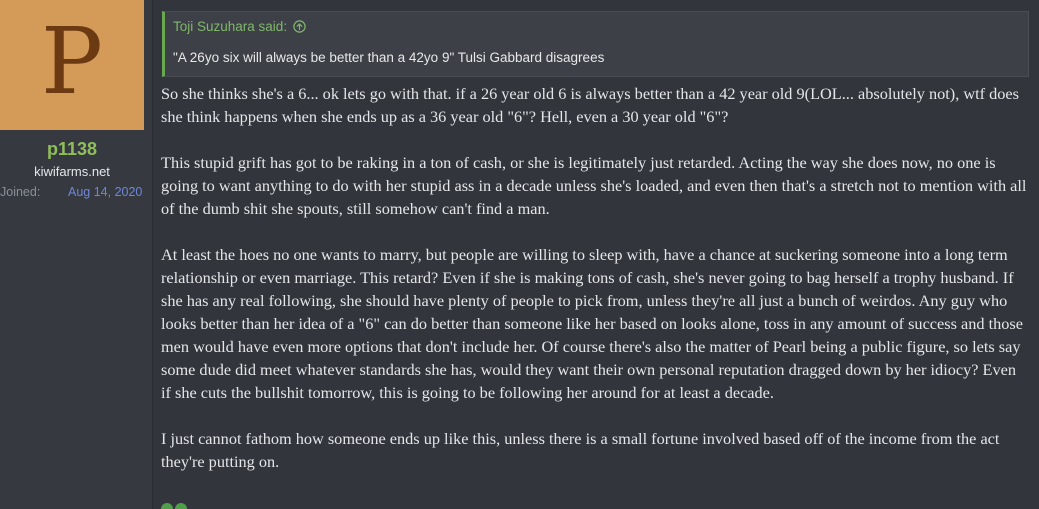 The height and width of the screenshot is (509, 1039). I want to click on reactions-bar, so click(176, 505).